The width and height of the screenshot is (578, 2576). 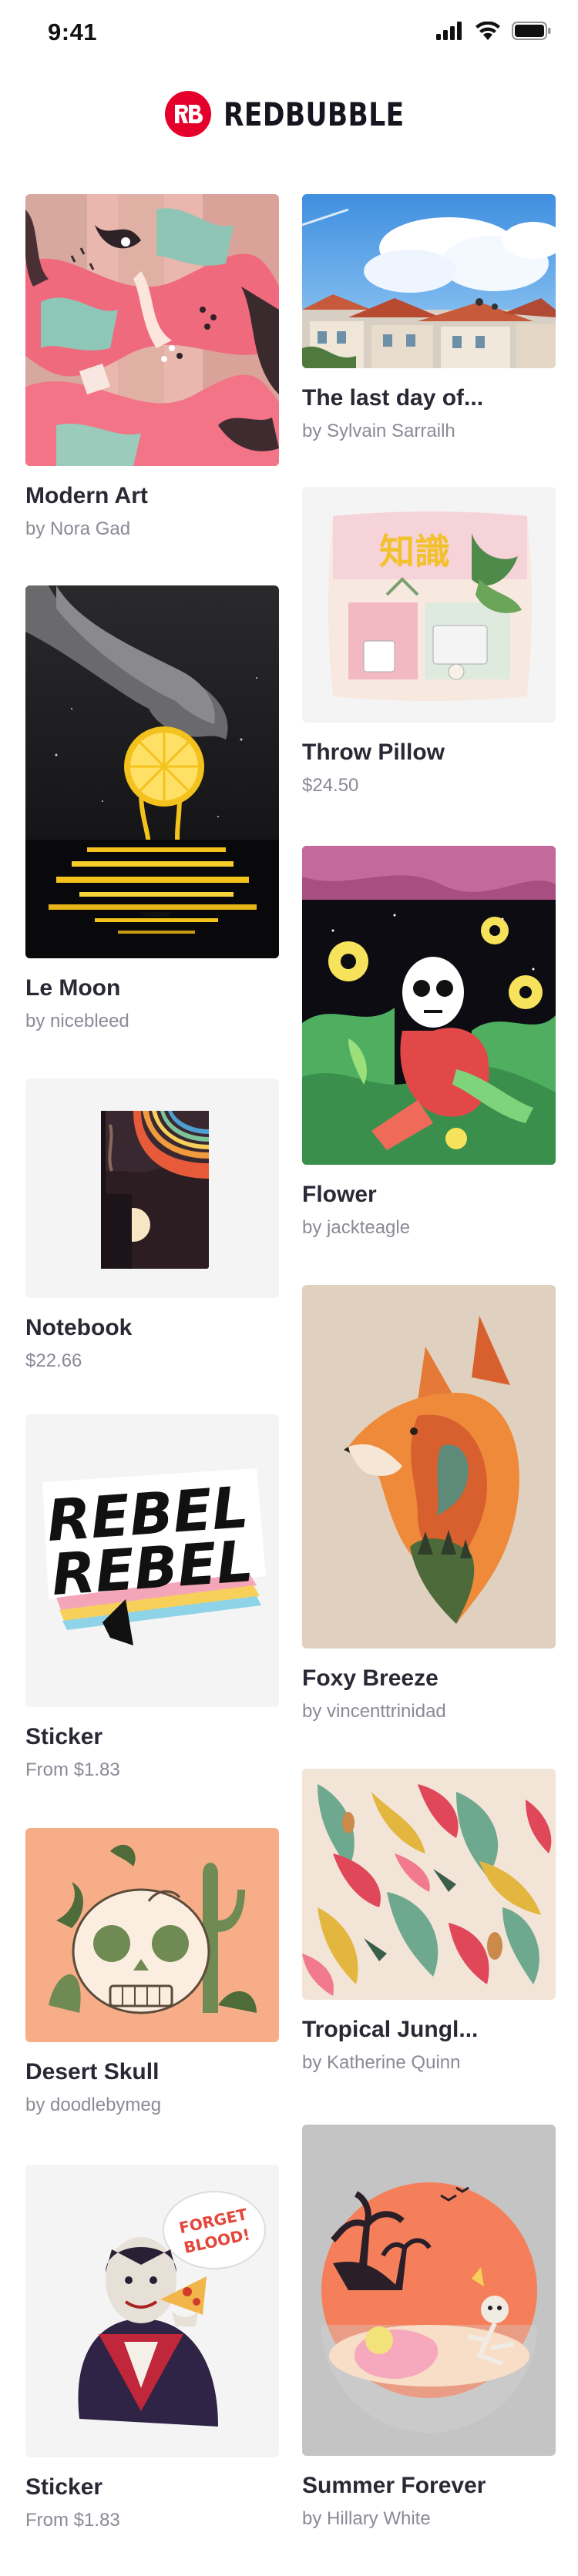 I want to click on product-title: Desert Skull, so click(x=152, y=2072).